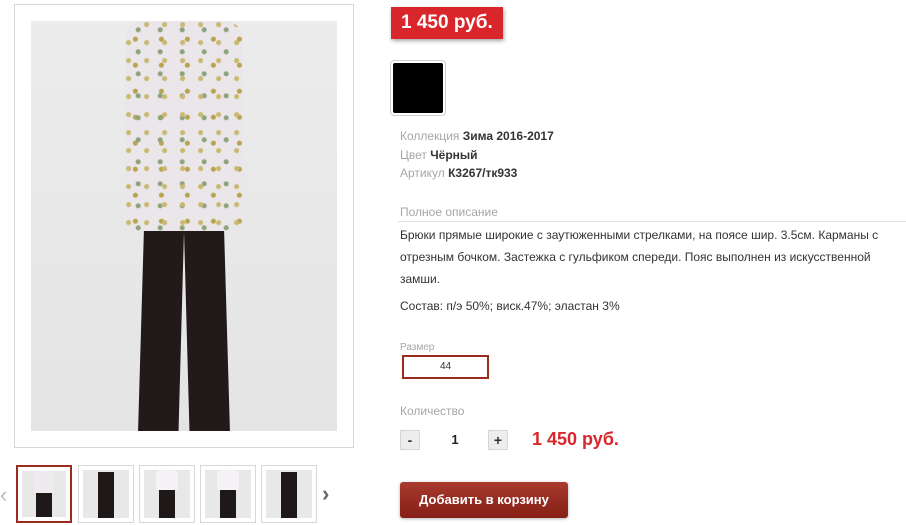 The image size is (906, 525). I want to click on color-swatch-black, so click(418, 88).